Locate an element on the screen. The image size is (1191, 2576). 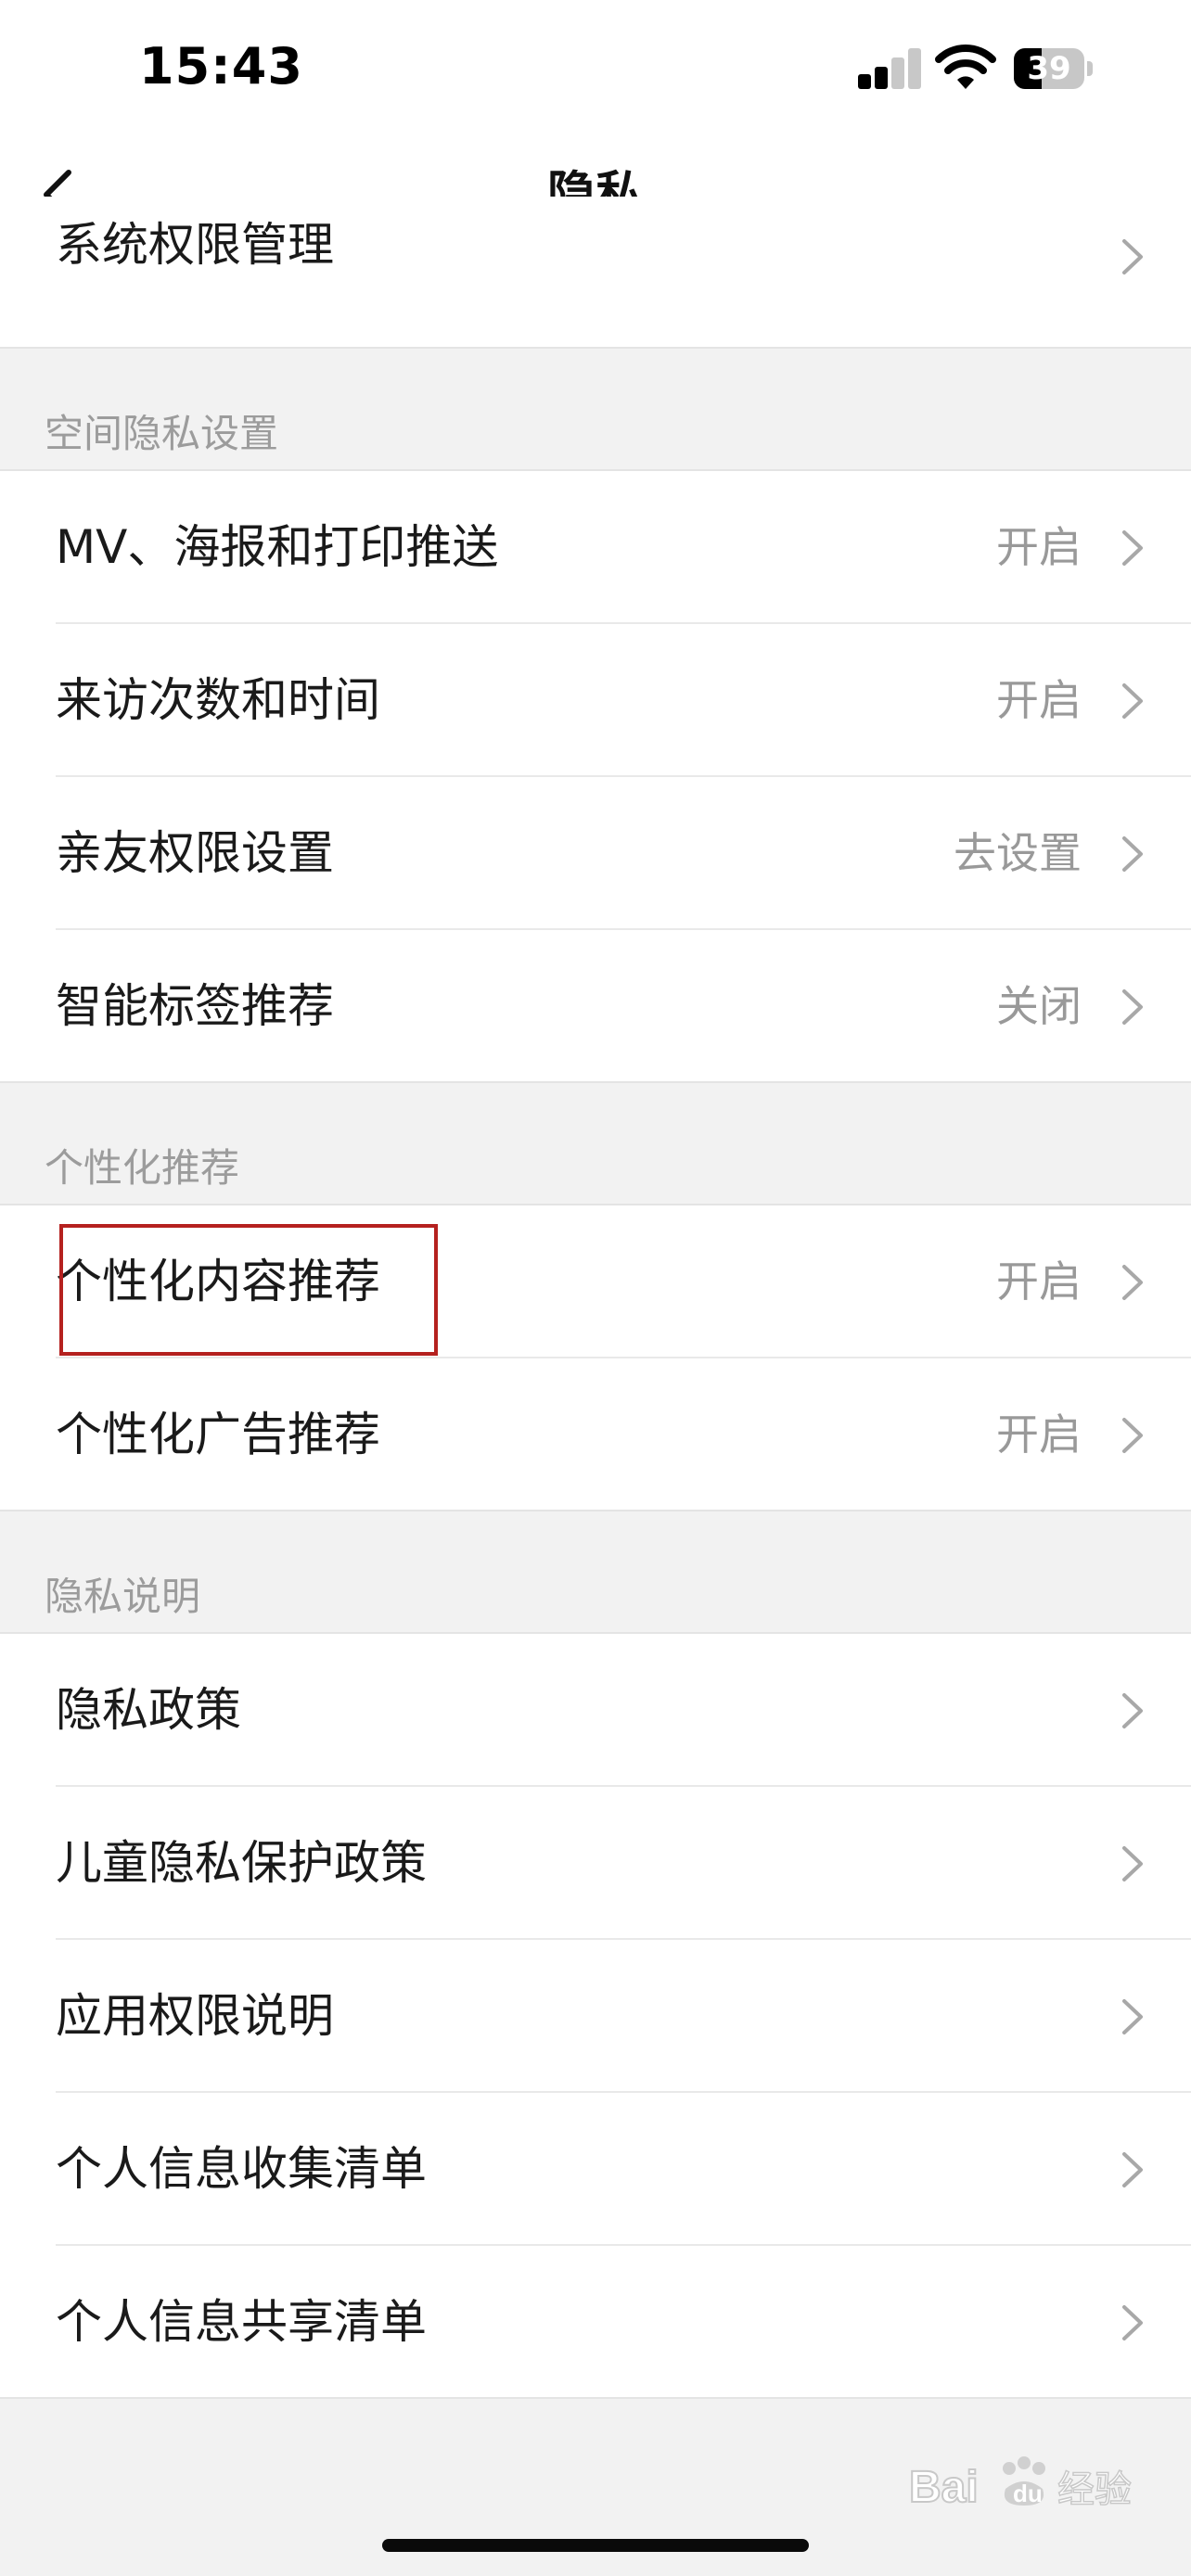
list-item-family-permissions: 亲友权限设置 去设置 is located at coordinates (595, 853).